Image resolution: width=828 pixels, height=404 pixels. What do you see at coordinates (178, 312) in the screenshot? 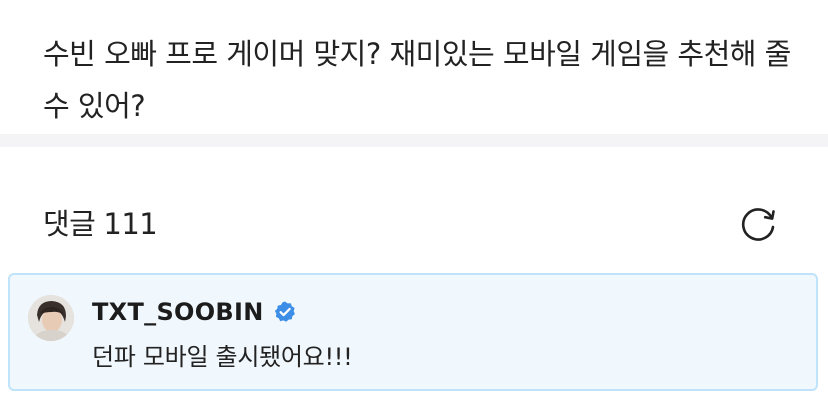
I see `author-name: TXT_SOOBIN` at bounding box center [178, 312].